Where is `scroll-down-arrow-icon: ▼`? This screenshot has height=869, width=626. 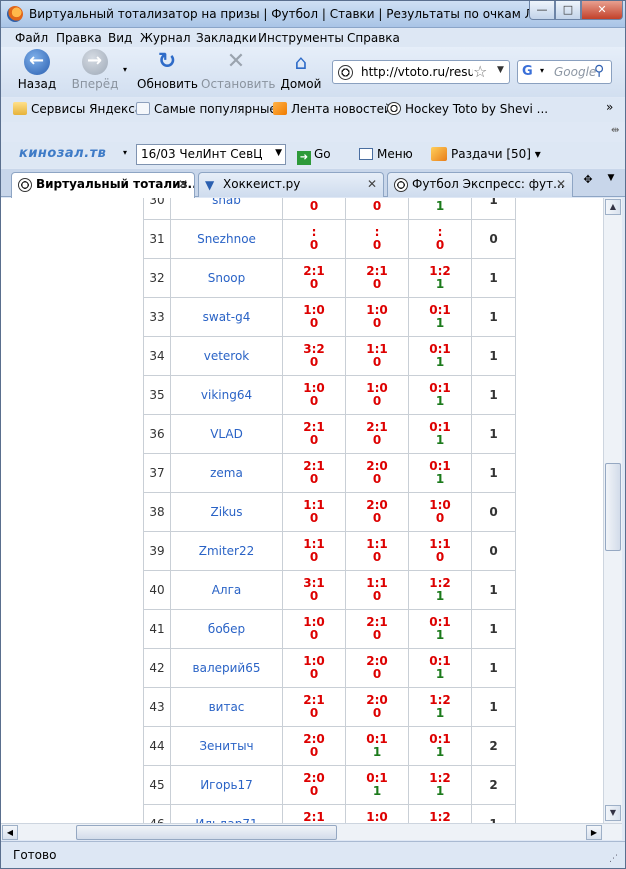 scroll-down-arrow-icon: ▼ is located at coordinates (613, 813).